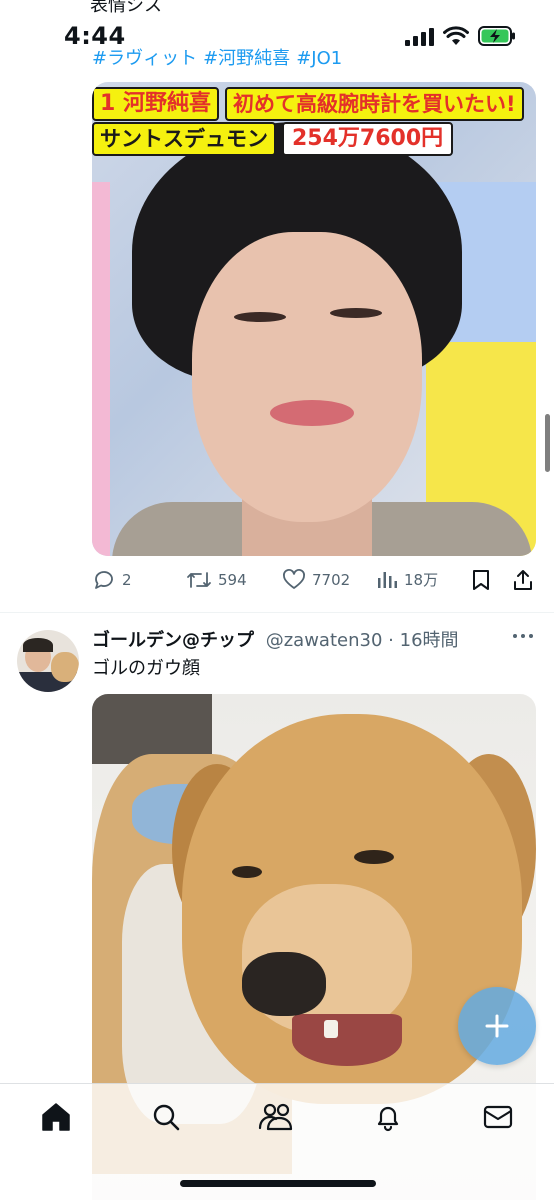  Describe the element at coordinates (374, 104) in the screenshot. I see `caption-headline: 初めて高級腕時計を買いたい!` at that location.